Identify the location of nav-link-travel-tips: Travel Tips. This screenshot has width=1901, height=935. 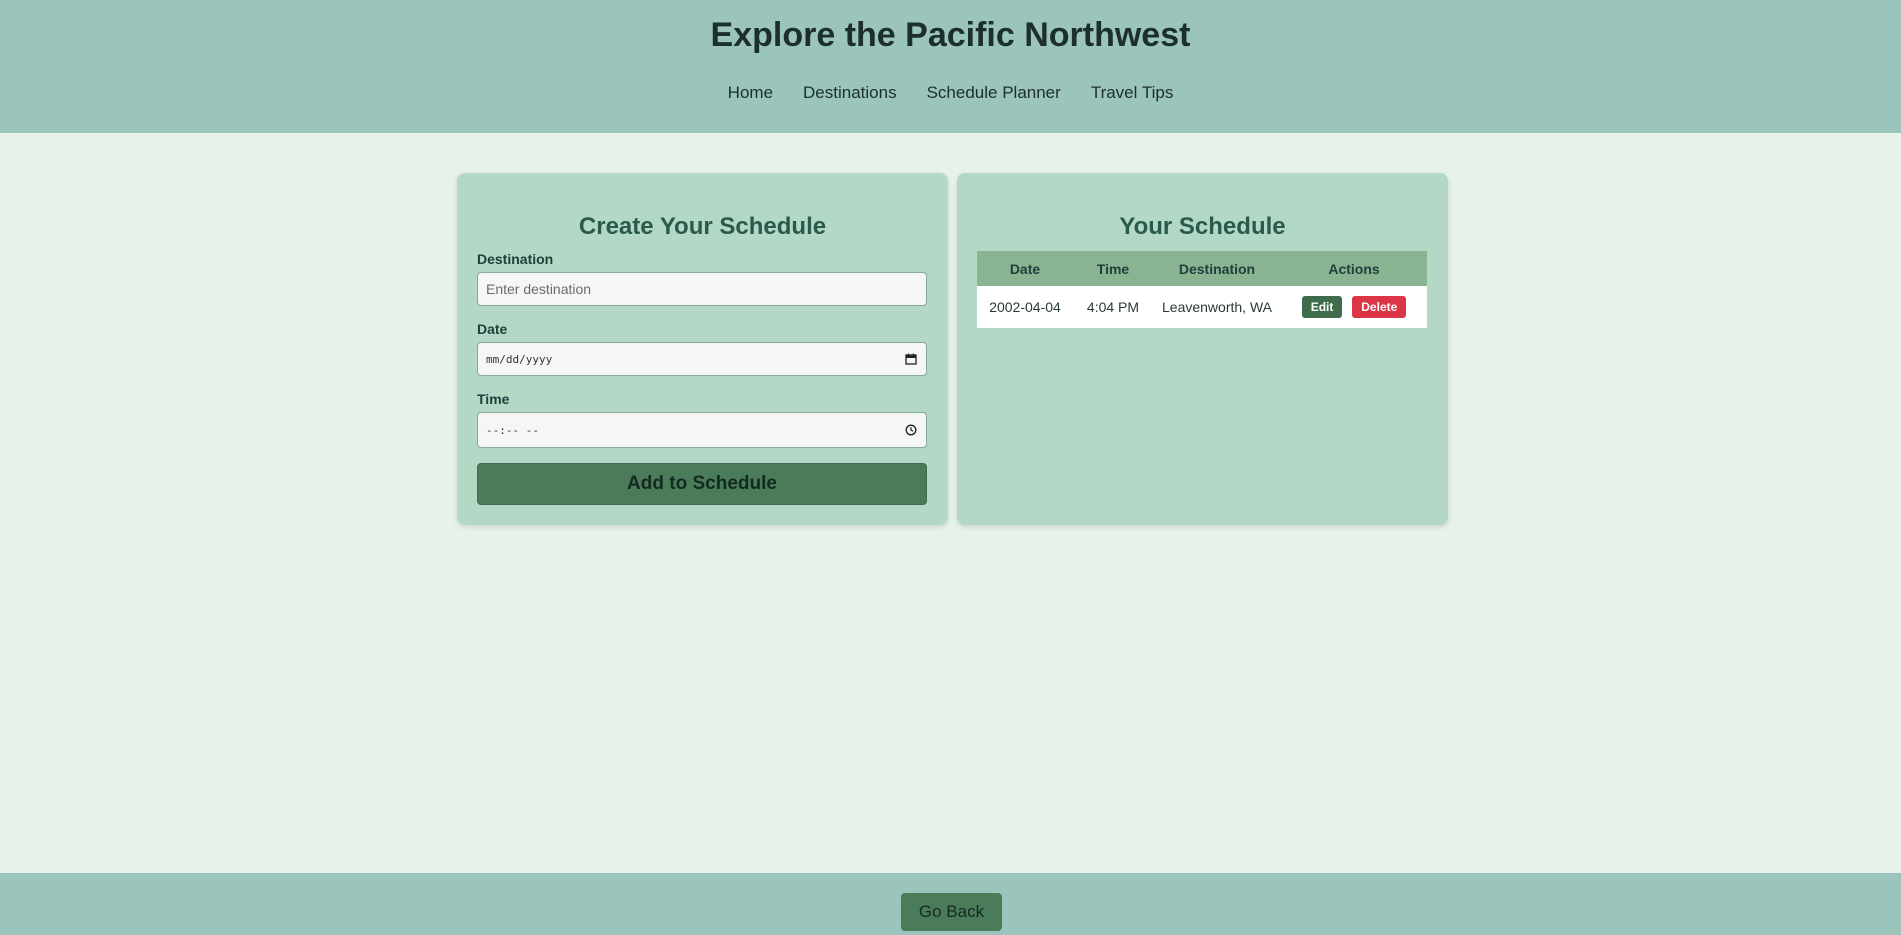
(1132, 93).